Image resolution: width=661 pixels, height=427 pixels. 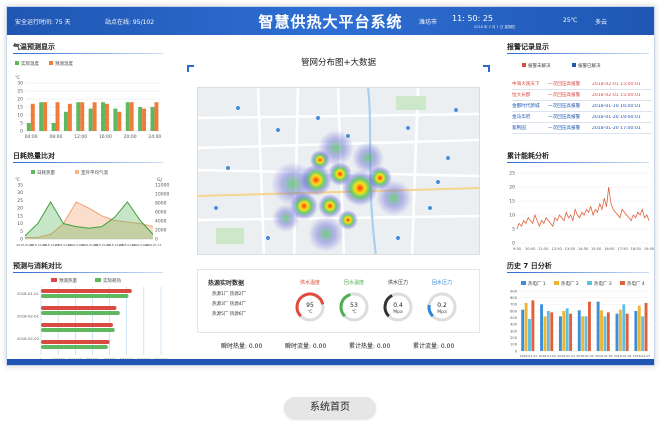 What do you see at coordinates (112, 280) in the screenshot?
I see `legend-actual-use: 实际耗热` at bounding box center [112, 280].